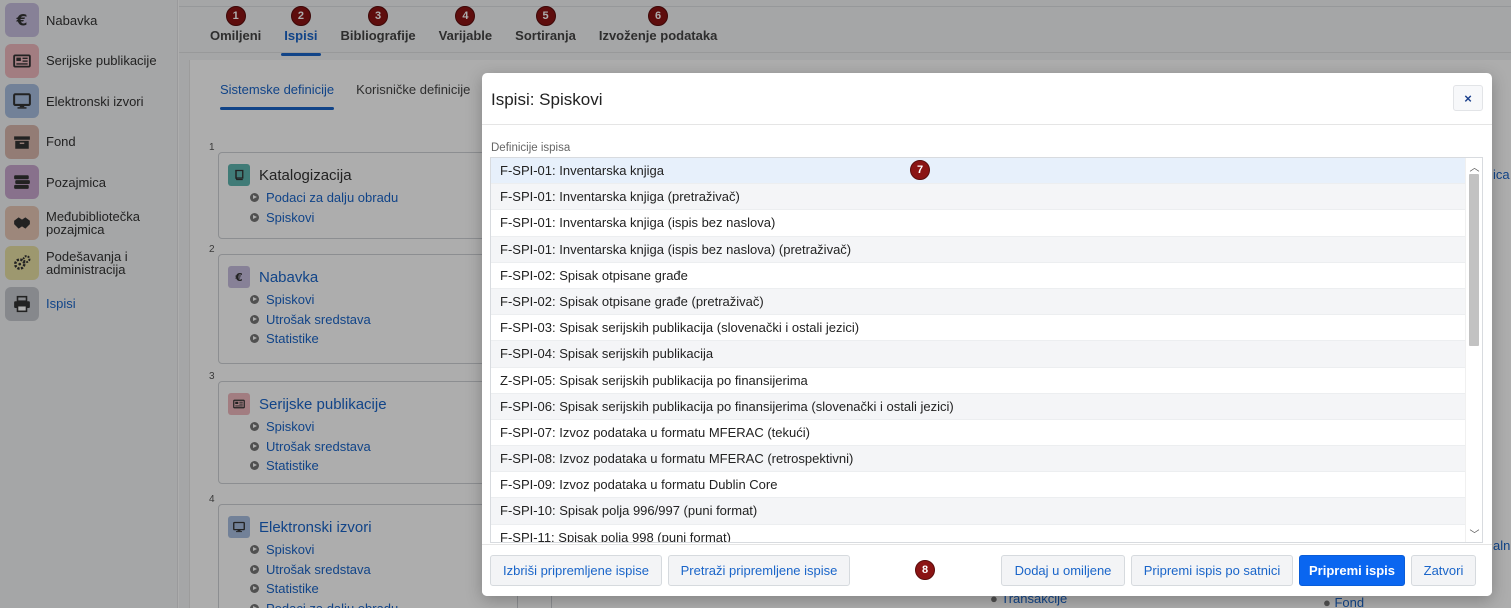 This screenshot has width=1511, height=608. I want to click on schedule-print-button: Pripremi ispis po satnici, so click(1212, 570).